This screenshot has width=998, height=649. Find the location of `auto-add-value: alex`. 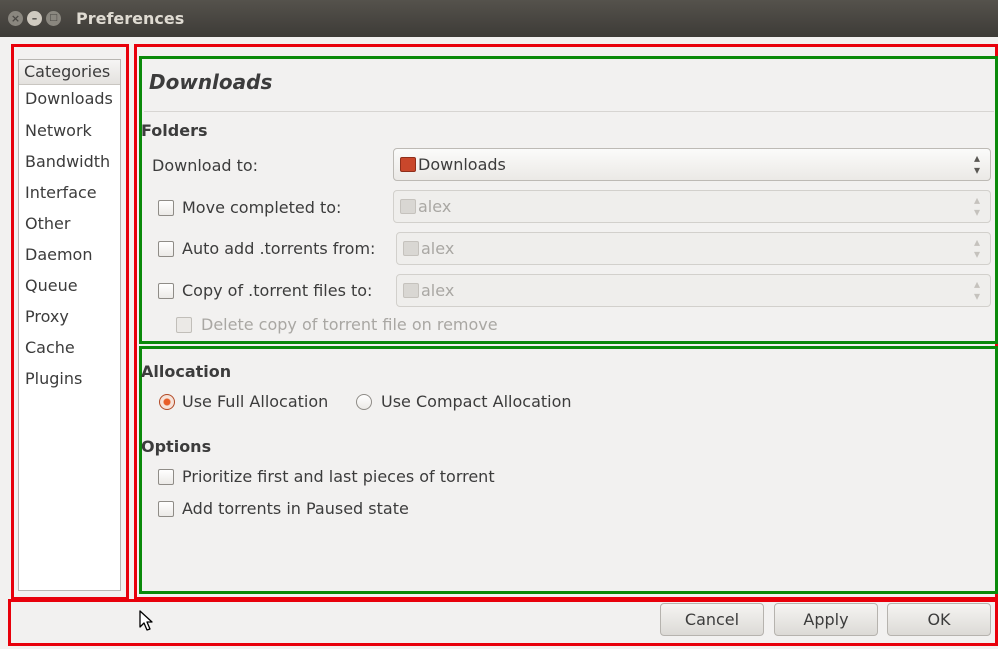

auto-add-value: alex is located at coordinates (438, 248).